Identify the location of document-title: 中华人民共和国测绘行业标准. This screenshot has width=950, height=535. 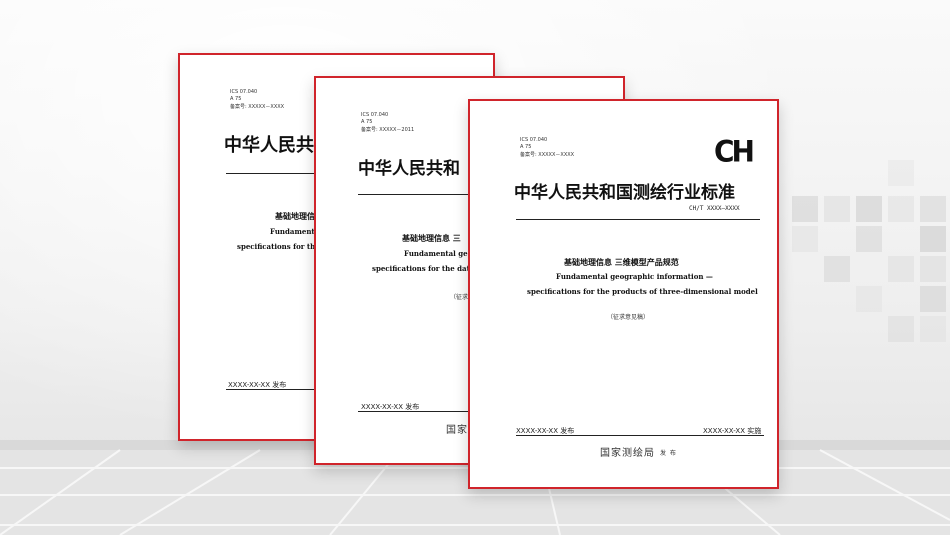
(624, 193).